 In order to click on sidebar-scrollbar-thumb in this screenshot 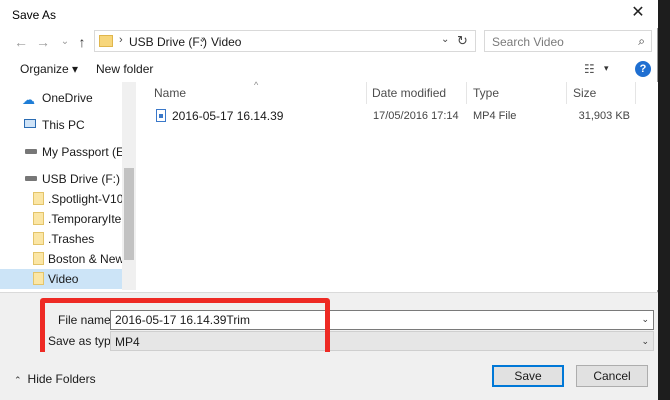, I will do `click(129, 214)`.